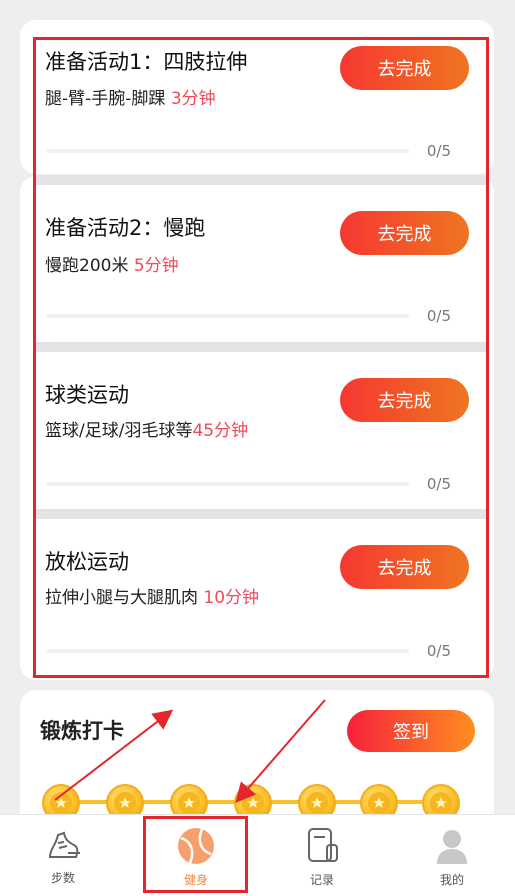  I want to click on tab-label: 记录, so click(321, 880).